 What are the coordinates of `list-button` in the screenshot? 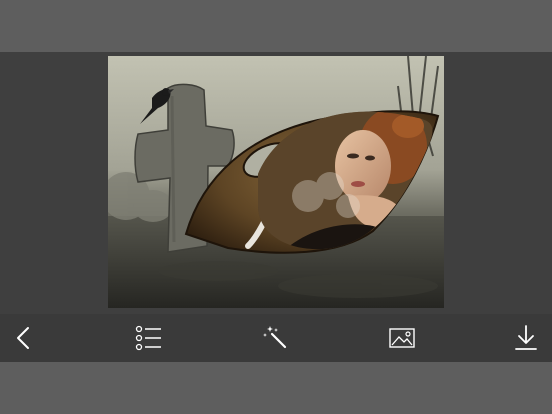 It's located at (149, 338).